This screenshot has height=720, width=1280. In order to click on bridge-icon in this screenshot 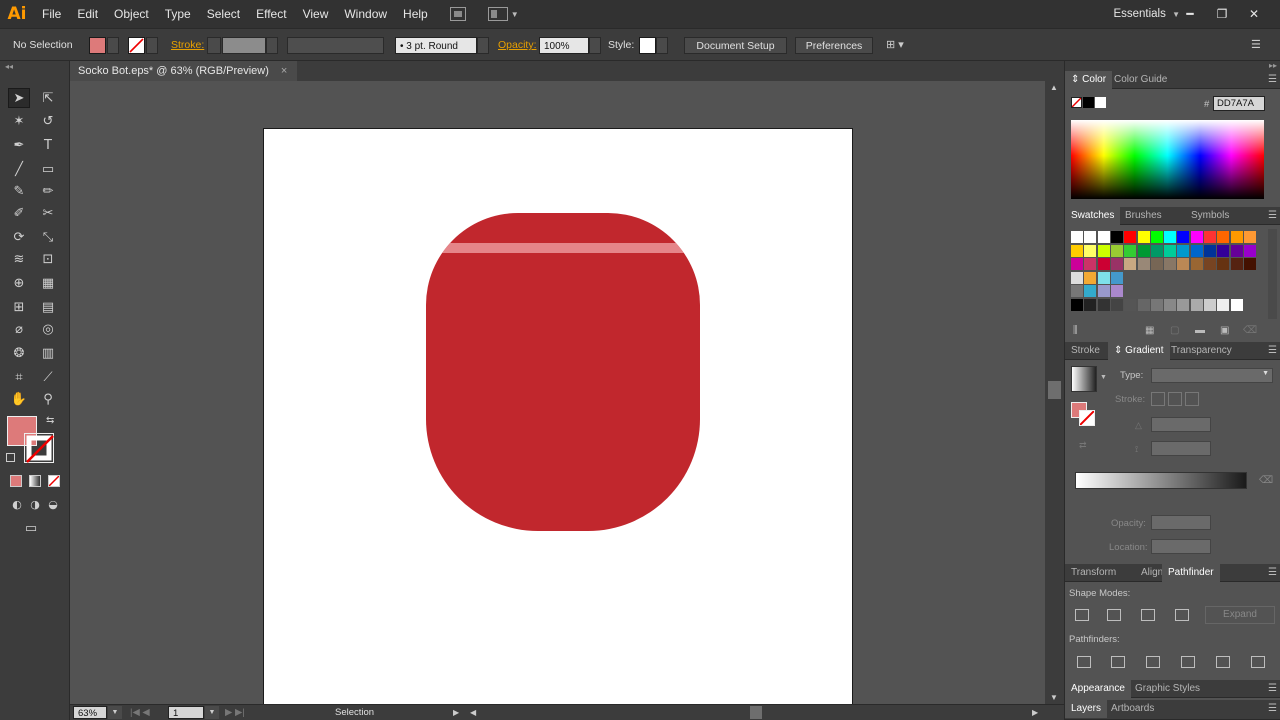, I will do `click(457, 14)`.